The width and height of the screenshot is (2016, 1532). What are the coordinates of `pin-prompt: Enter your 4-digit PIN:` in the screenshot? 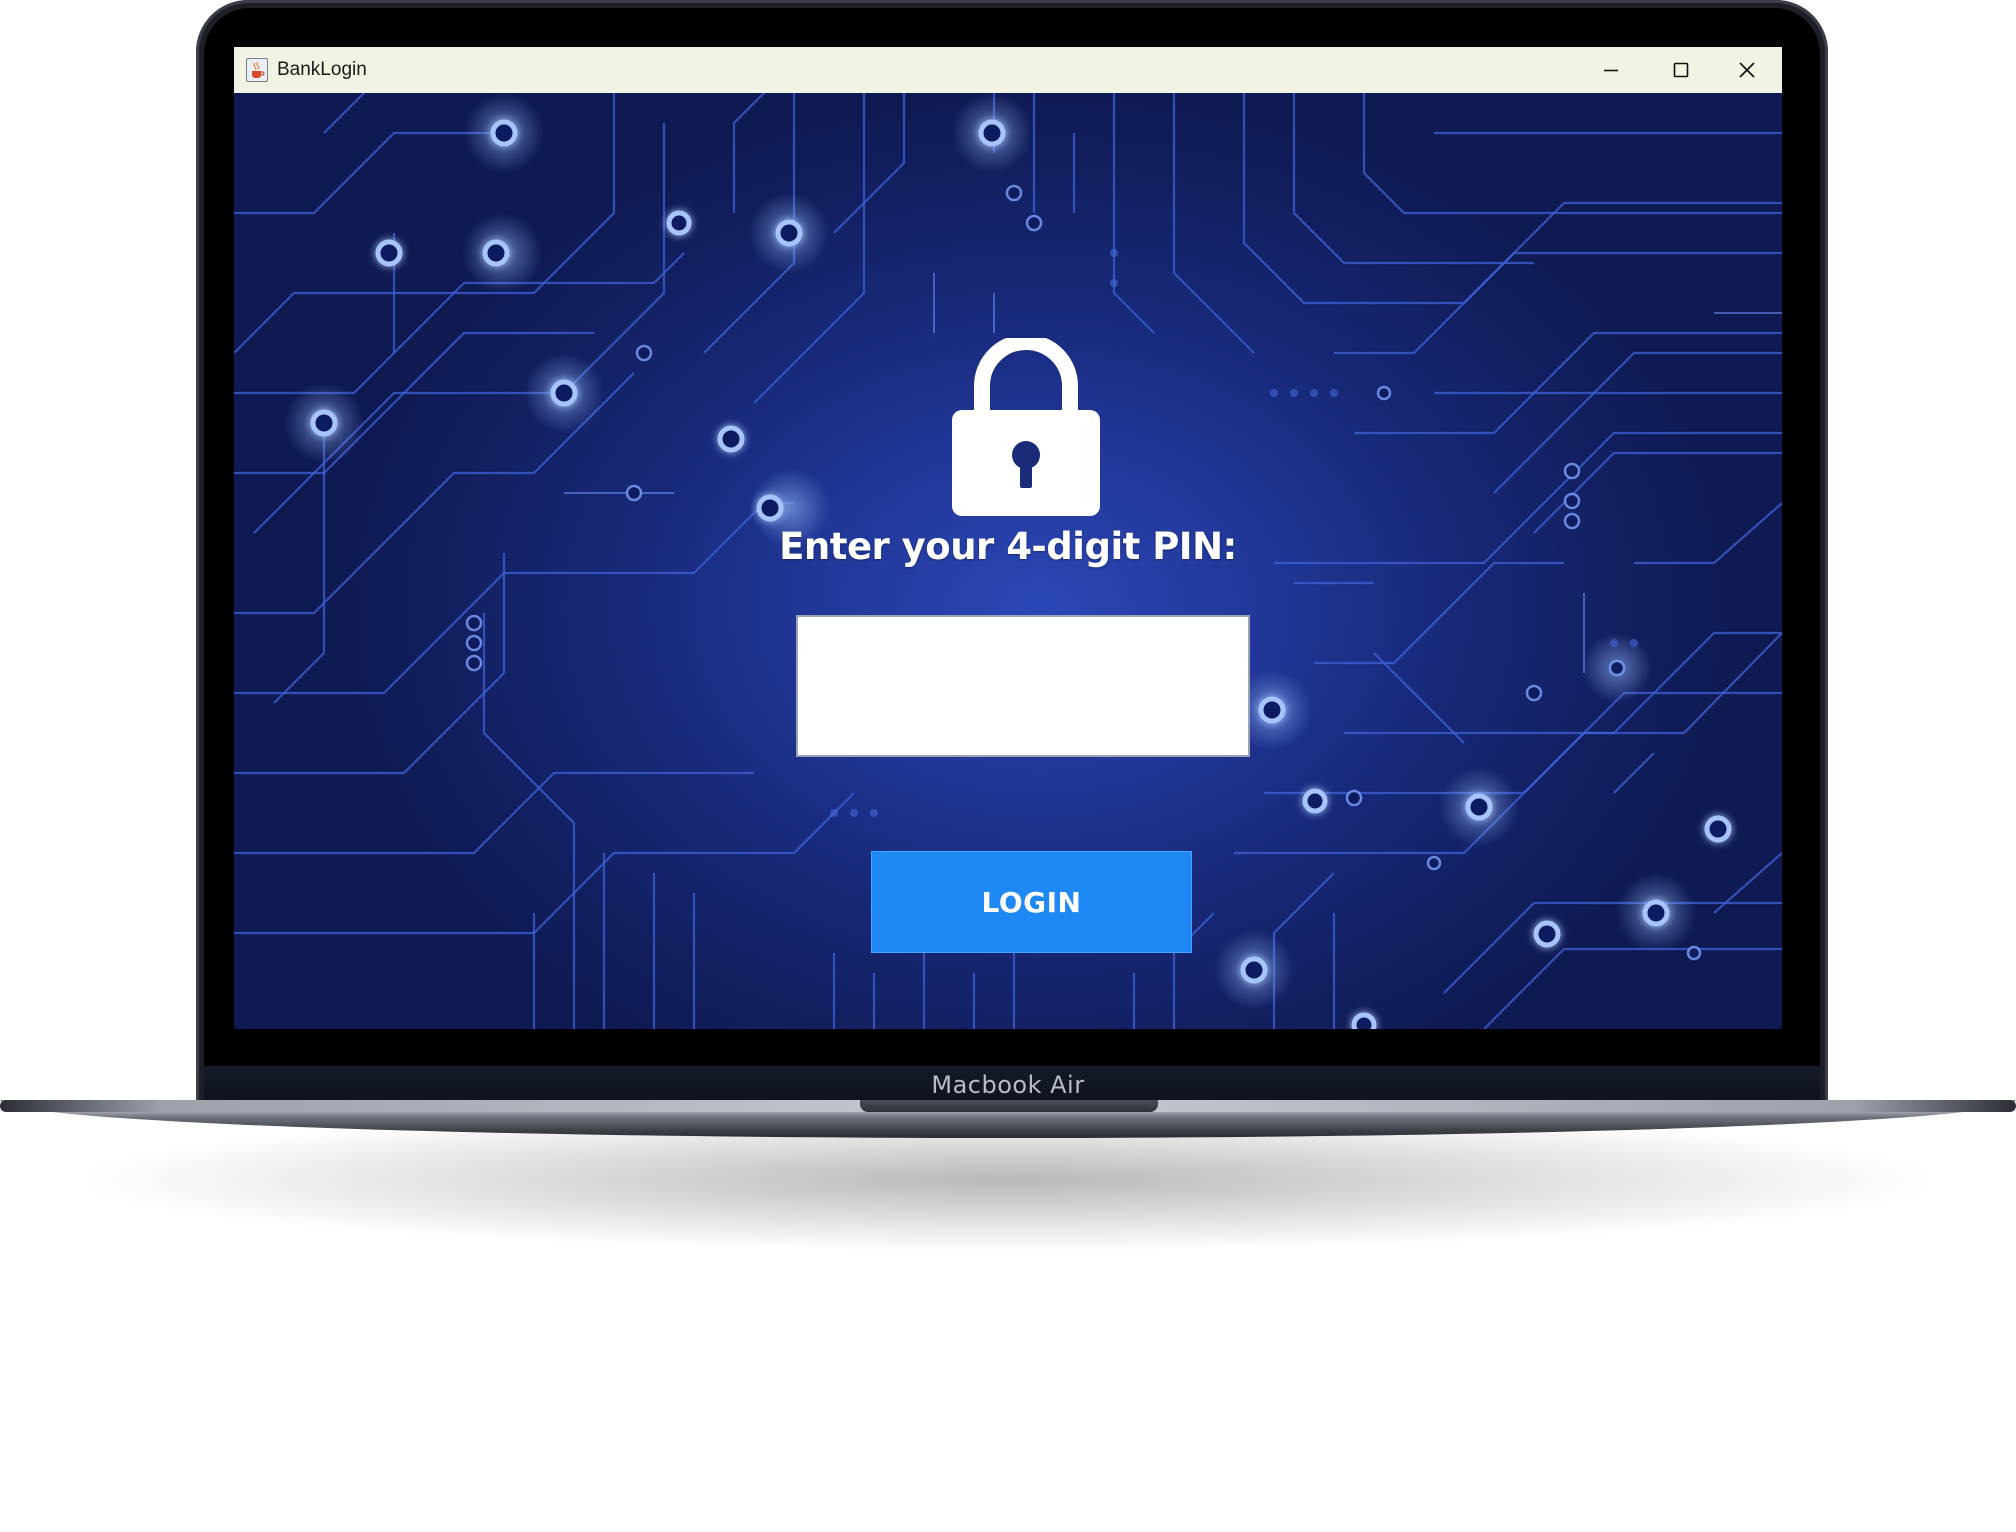 It's located at (1008, 546).